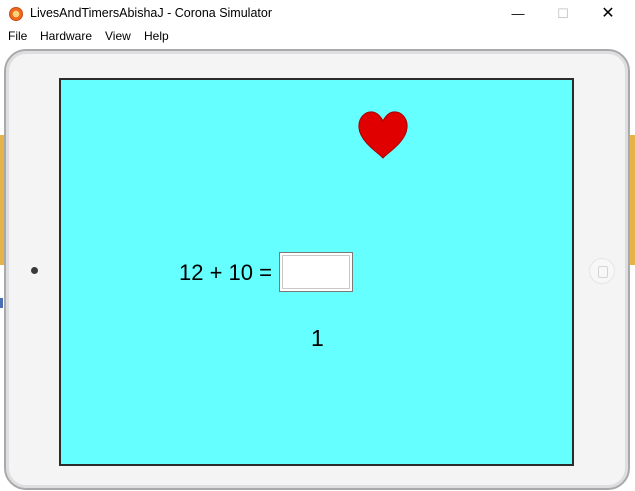  What do you see at coordinates (225, 272) in the screenshot?
I see `math-question: 12 + 10 =` at bounding box center [225, 272].